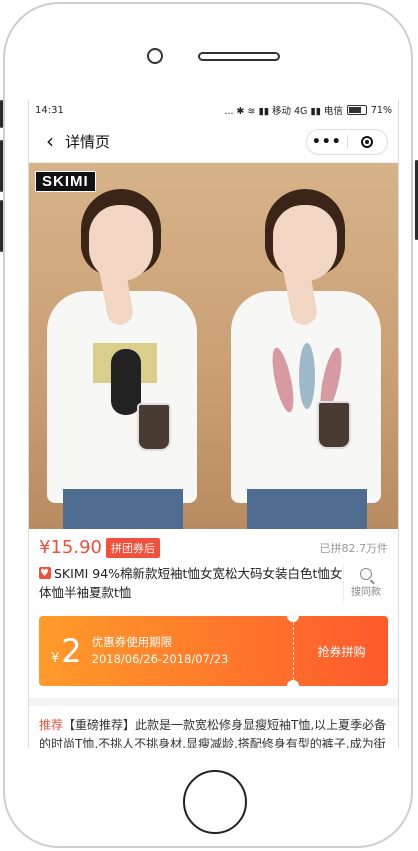 Image resolution: width=418 pixels, height=851 pixels. Describe the element at coordinates (327, 142) in the screenshot. I see `more-dots-icon: •••` at that location.